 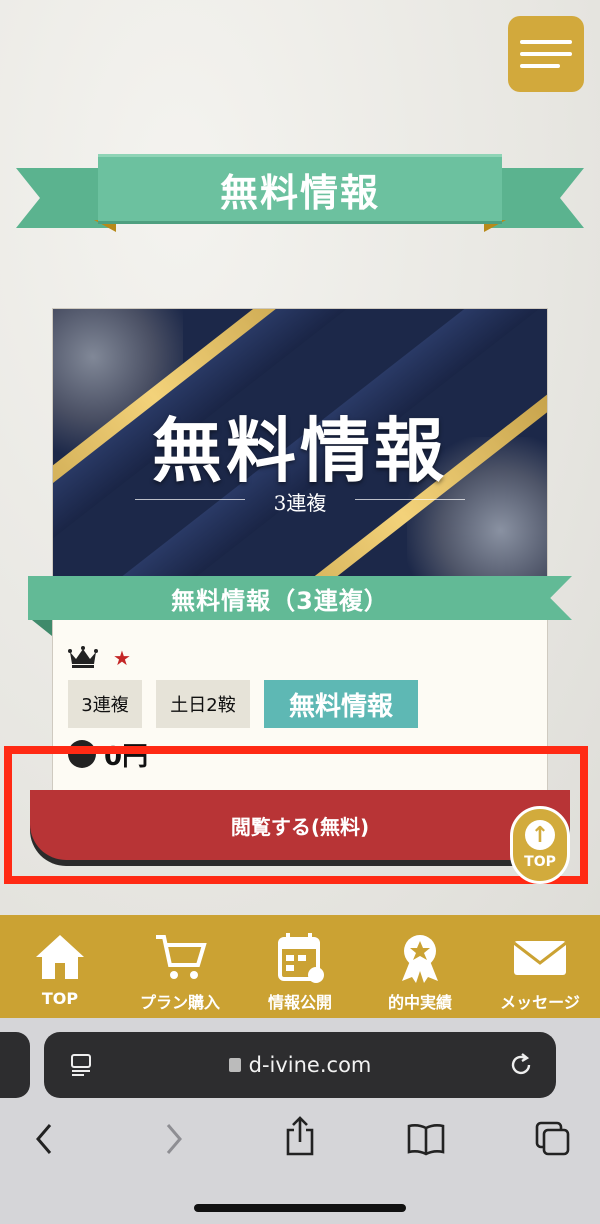 I want to click on nav-item-info-release: 情報公開, so click(x=300, y=966).